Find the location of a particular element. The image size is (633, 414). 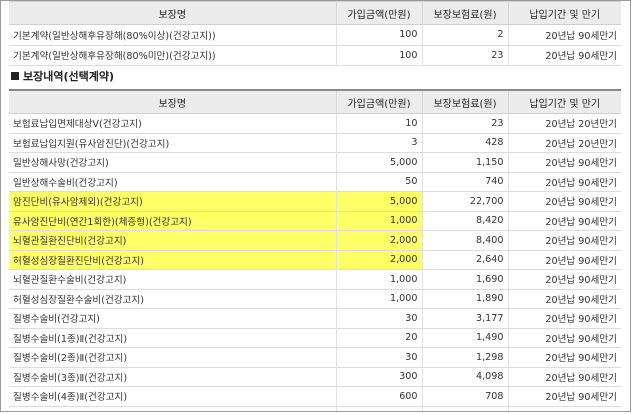

premium-cell: 4,098 is located at coordinates (465, 377).